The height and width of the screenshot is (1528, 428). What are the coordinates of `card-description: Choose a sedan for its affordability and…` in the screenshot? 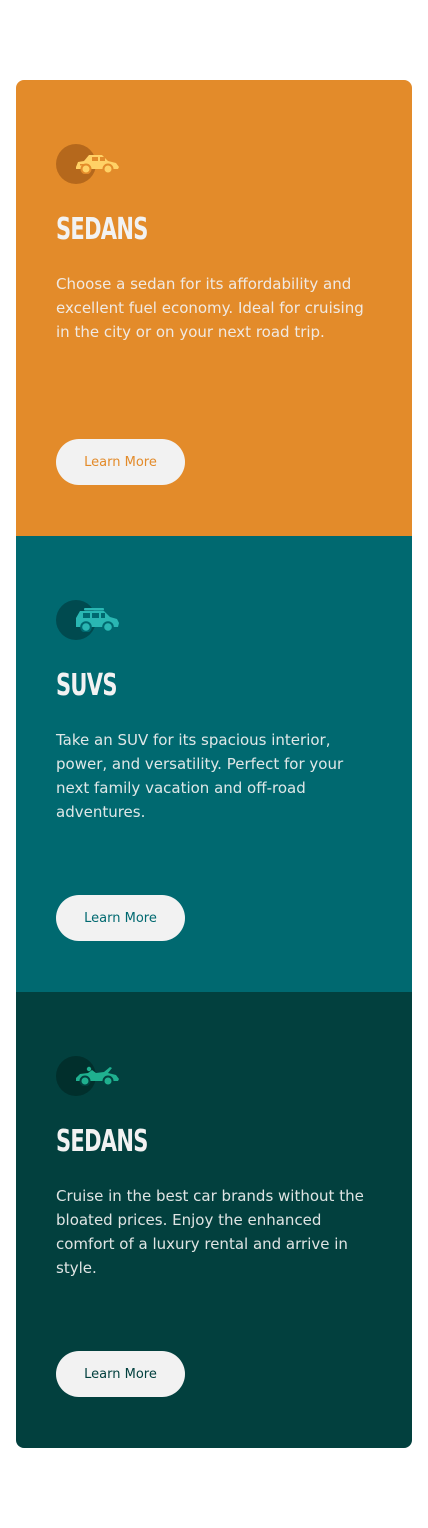 It's located at (210, 308).